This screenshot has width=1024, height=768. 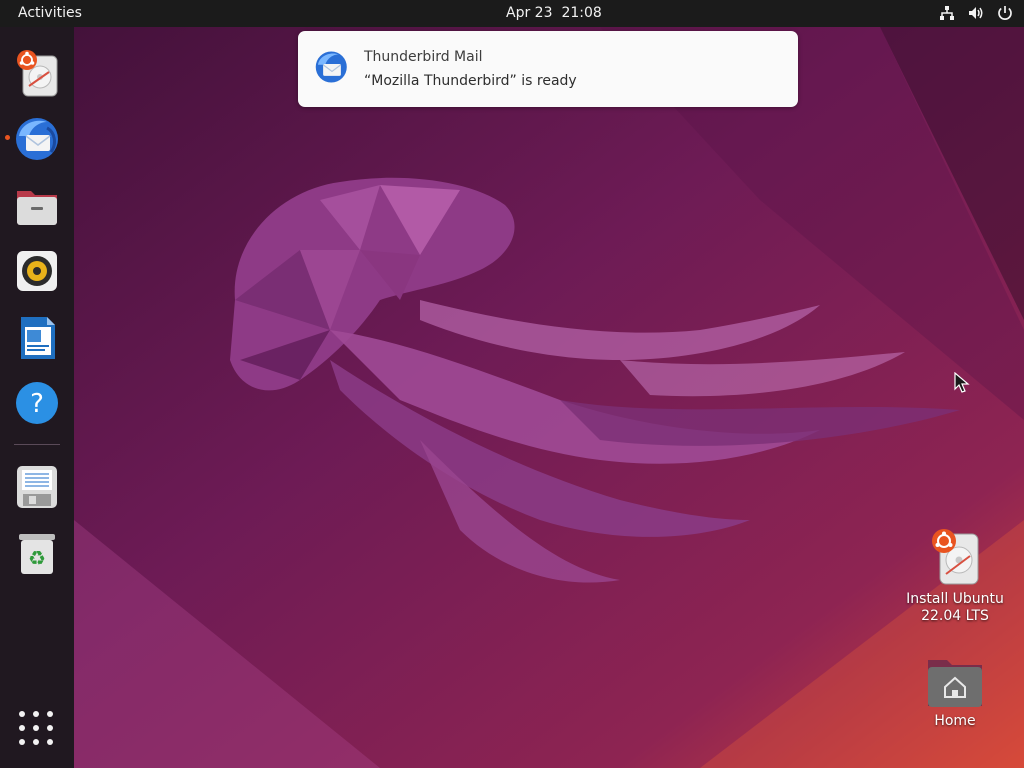 I want to click on running-indicator, so click(x=7, y=137).